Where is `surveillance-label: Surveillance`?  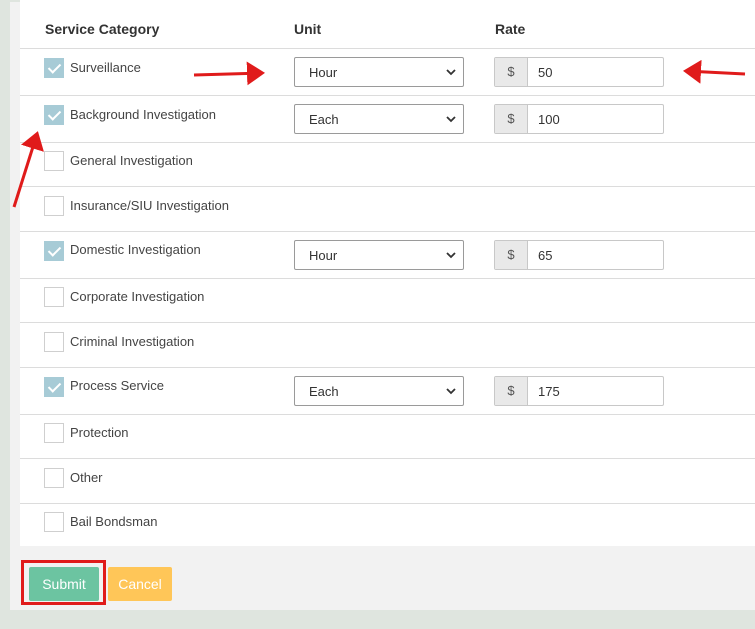 surveillance-label: Surveillance is located at coordinates (105, 67).